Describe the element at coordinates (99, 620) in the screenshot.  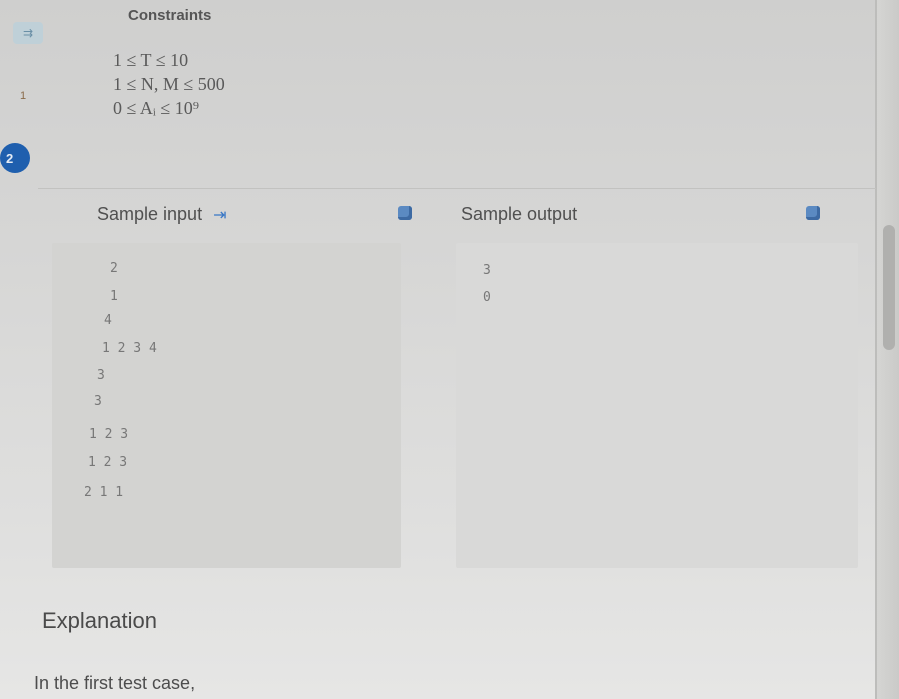
I see `explanation-heading: Explanation` at that location.